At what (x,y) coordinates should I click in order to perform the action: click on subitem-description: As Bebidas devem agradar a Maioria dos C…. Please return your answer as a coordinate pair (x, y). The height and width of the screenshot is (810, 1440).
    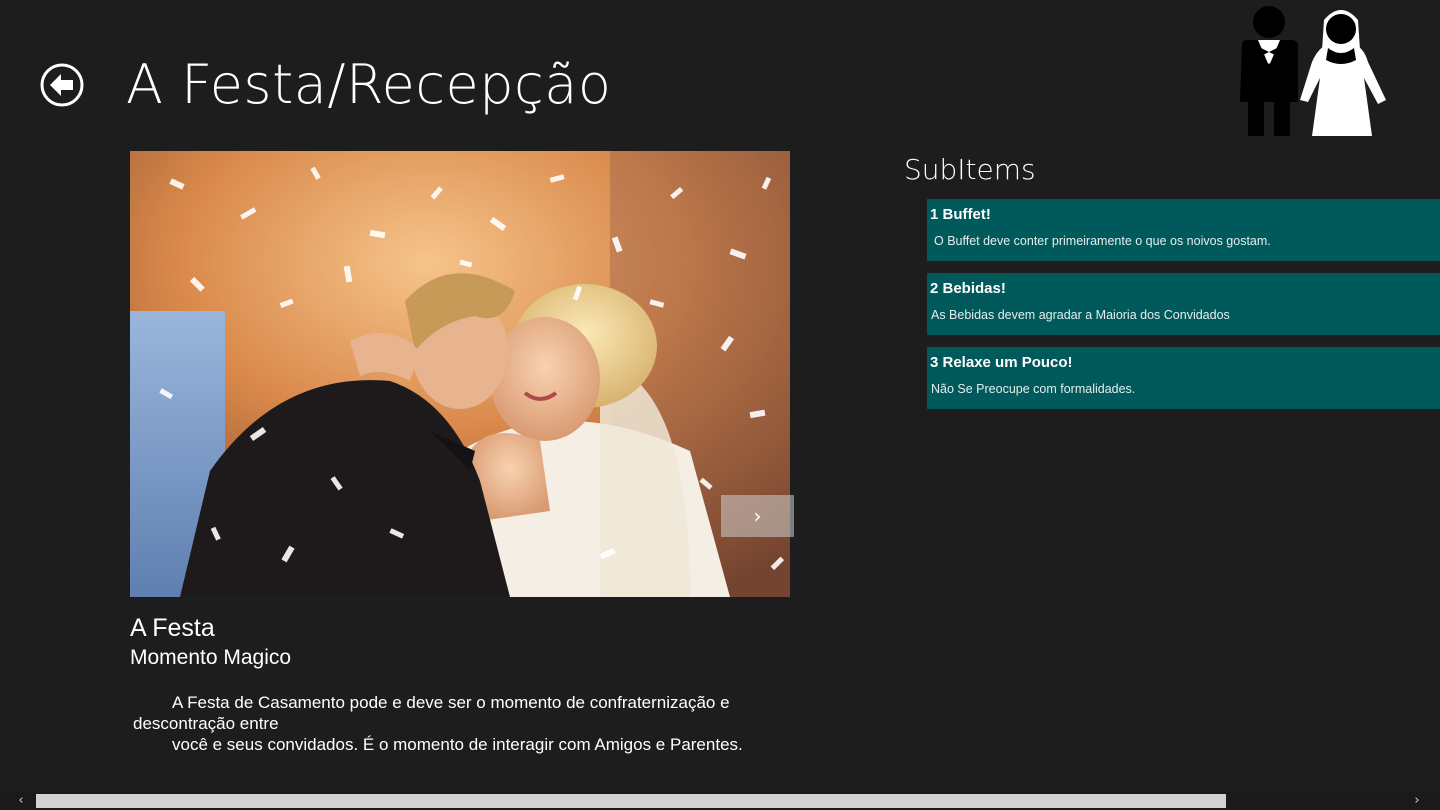
    Looking at the image, I should click on (1080, 315).